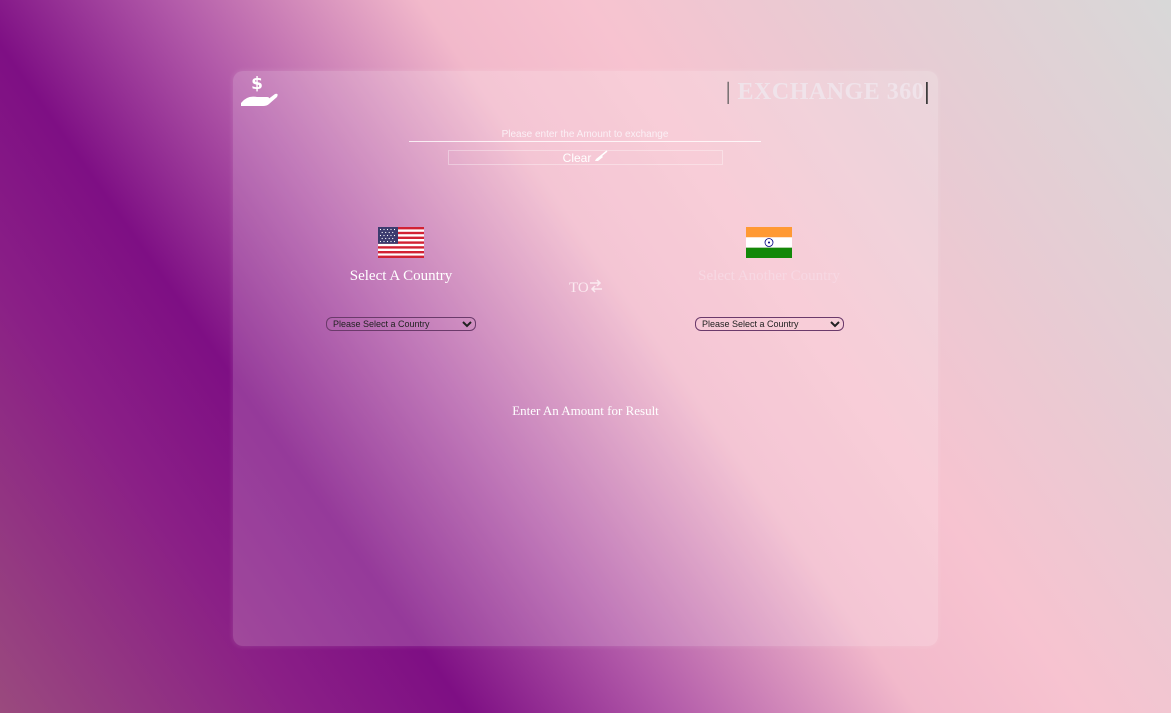 Image resolution: width=1171 pixels, height=713 pixels. What do you see at coordinates (579, 288) in the screenshot?
I see `swap-label: TO` at bounding box center [579, 288].